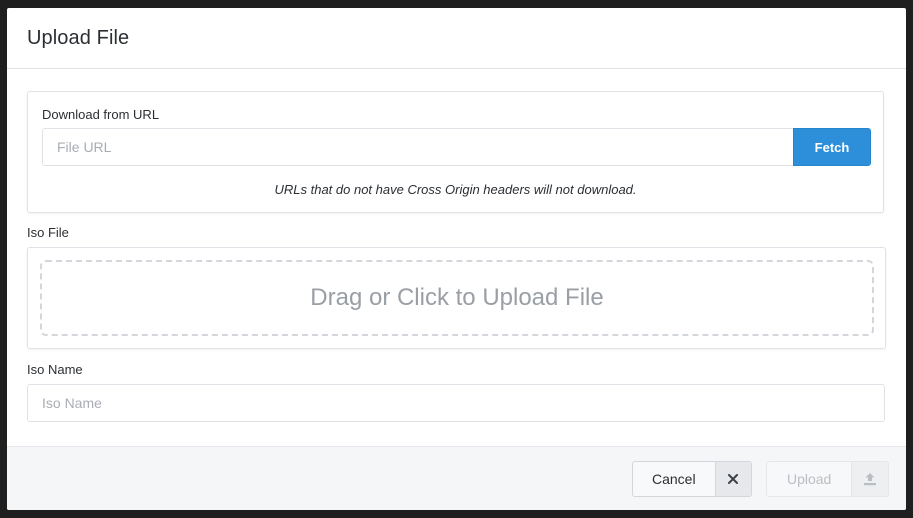  I want to click on upload-button-label: Upload, so click(809, 479).